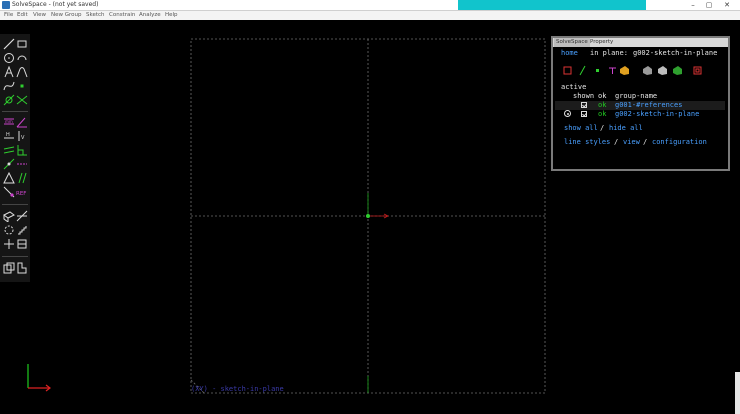  What do you see at coordinates (9, 268) in the screenshot?
I see `new-group-icon` at bounding box center [9, 268].